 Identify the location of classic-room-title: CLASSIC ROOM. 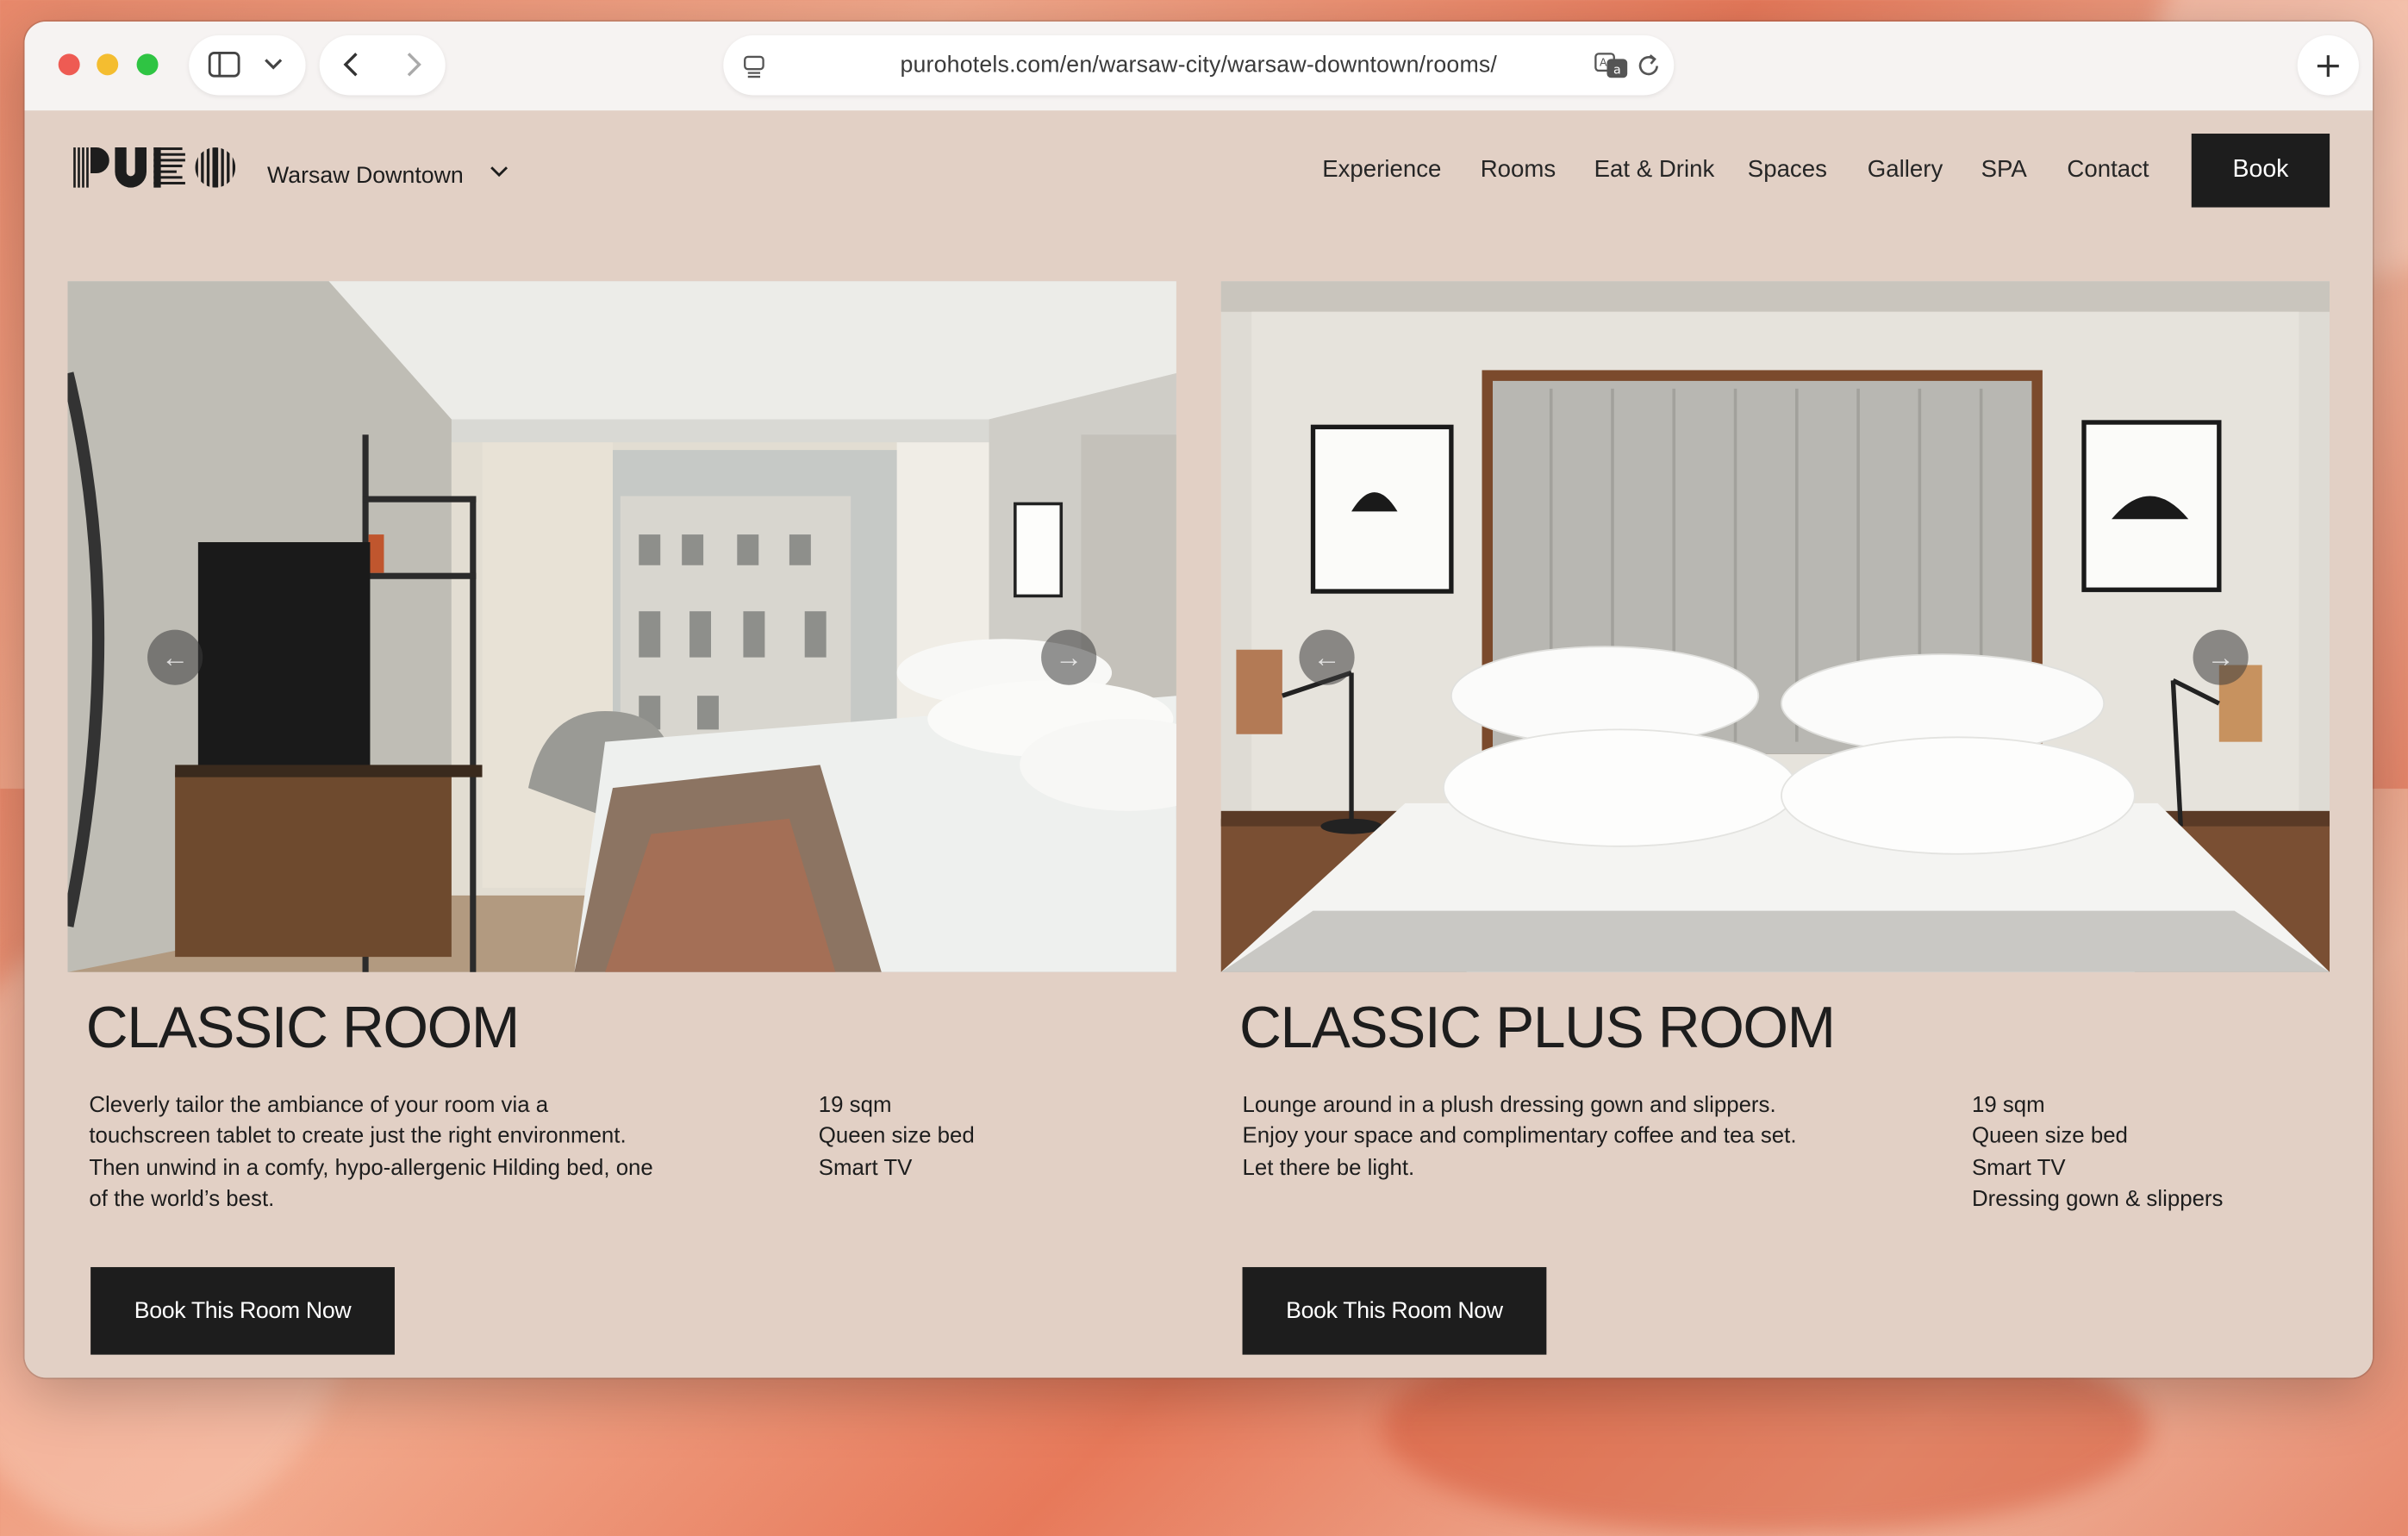
(303, 1029).